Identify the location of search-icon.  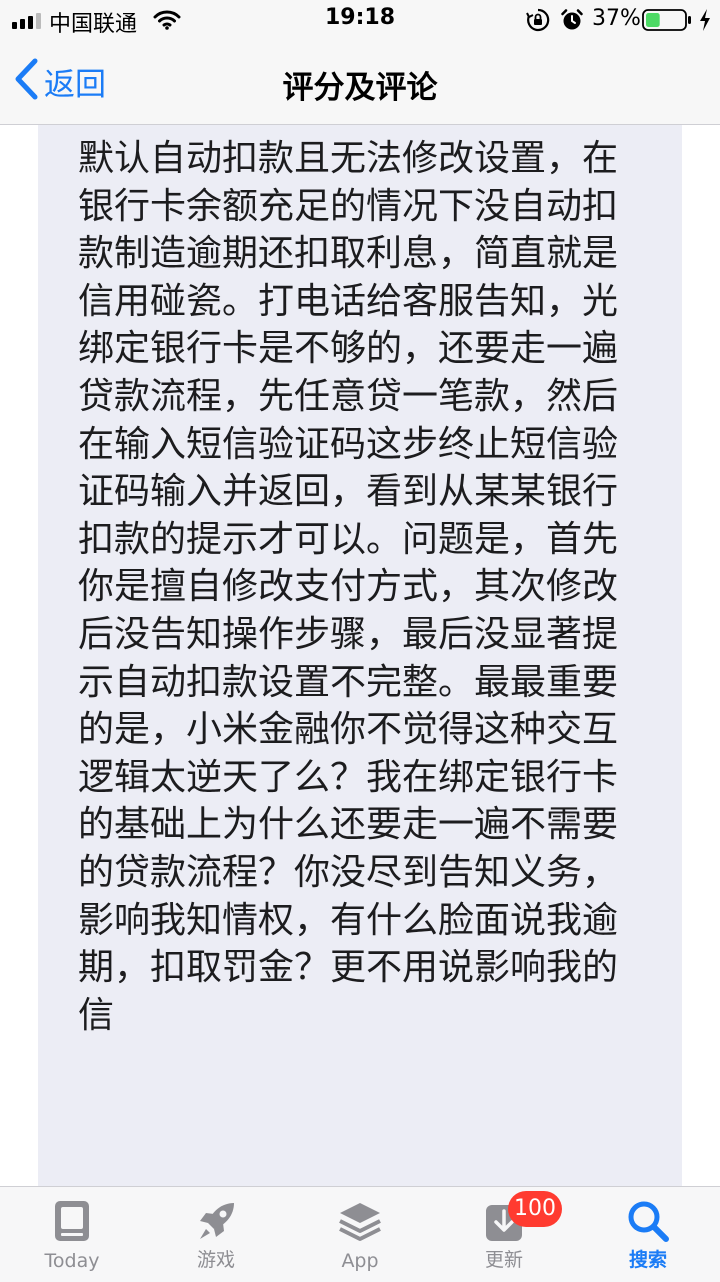
(648, 1223).